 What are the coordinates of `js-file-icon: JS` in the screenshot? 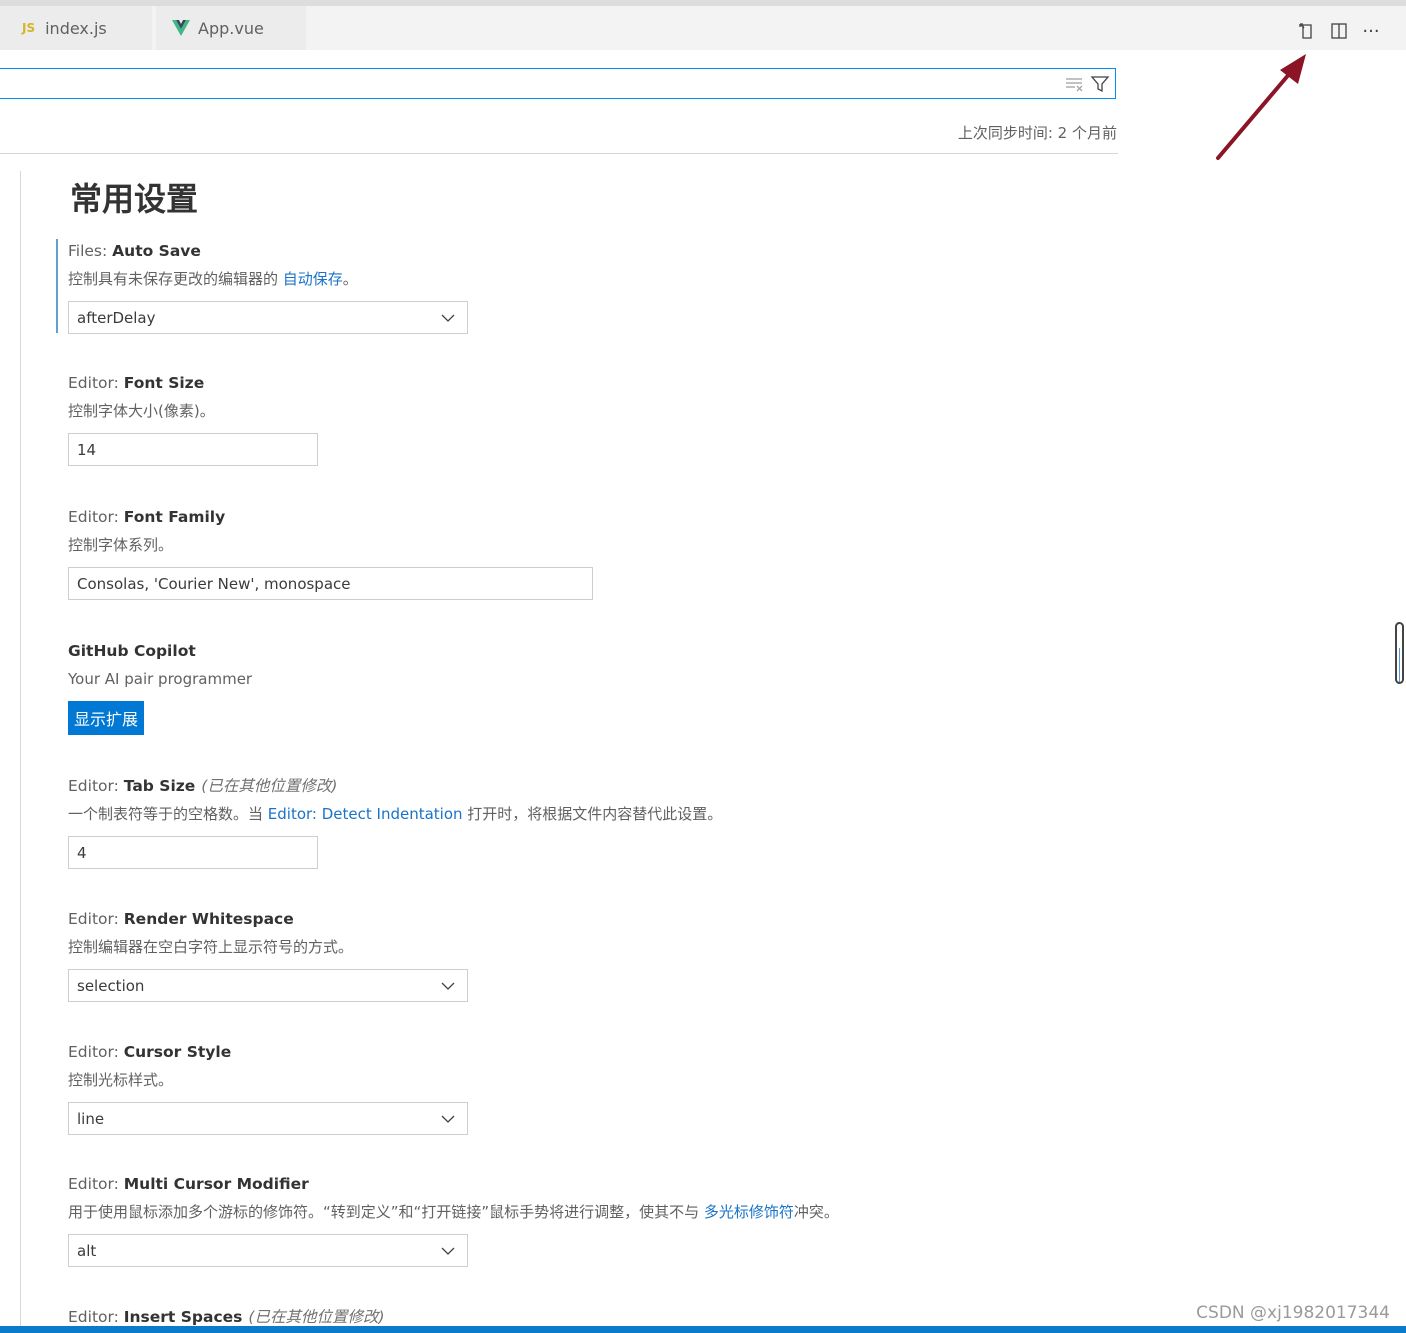 It's located at (29, 28).